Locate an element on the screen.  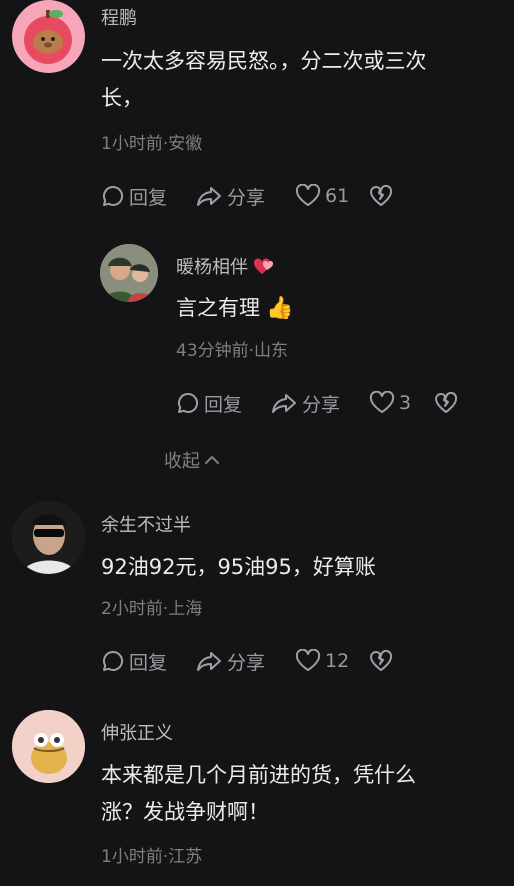
comment-meta: 1小时前·安徽 is located at coordinates (152, 144).